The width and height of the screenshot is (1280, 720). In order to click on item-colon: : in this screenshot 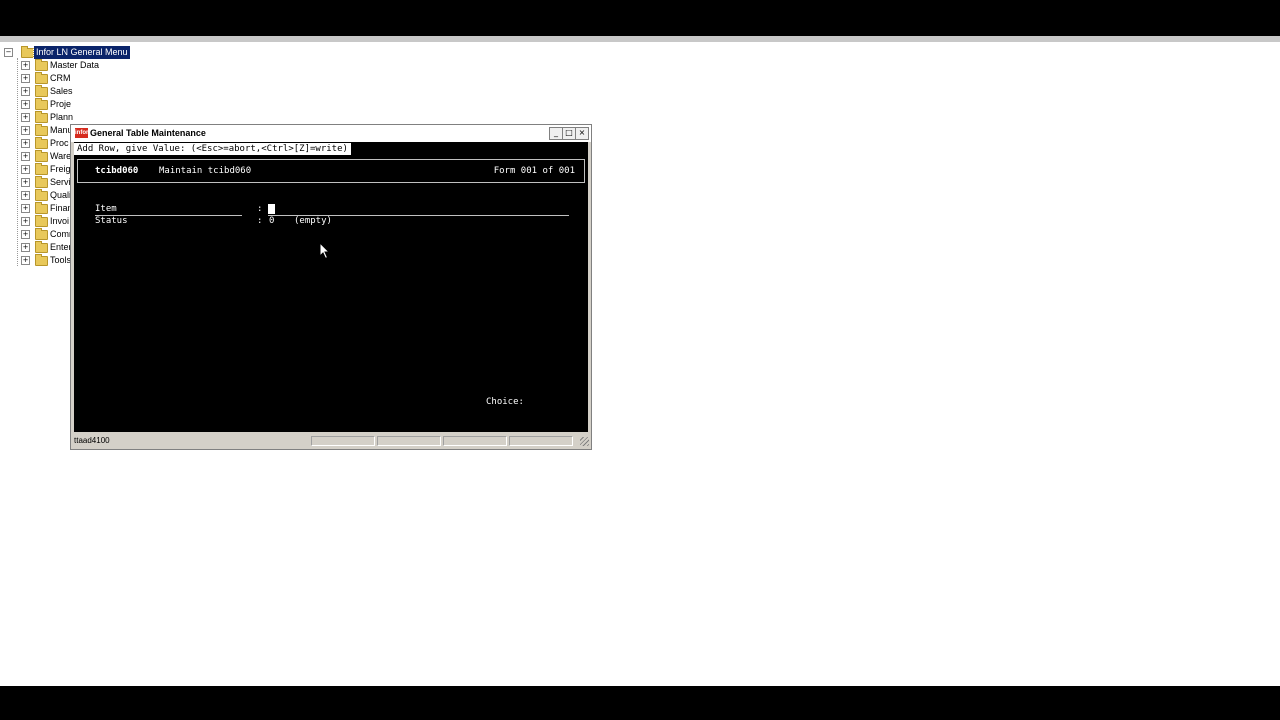, I will do `click(260, 209)`.